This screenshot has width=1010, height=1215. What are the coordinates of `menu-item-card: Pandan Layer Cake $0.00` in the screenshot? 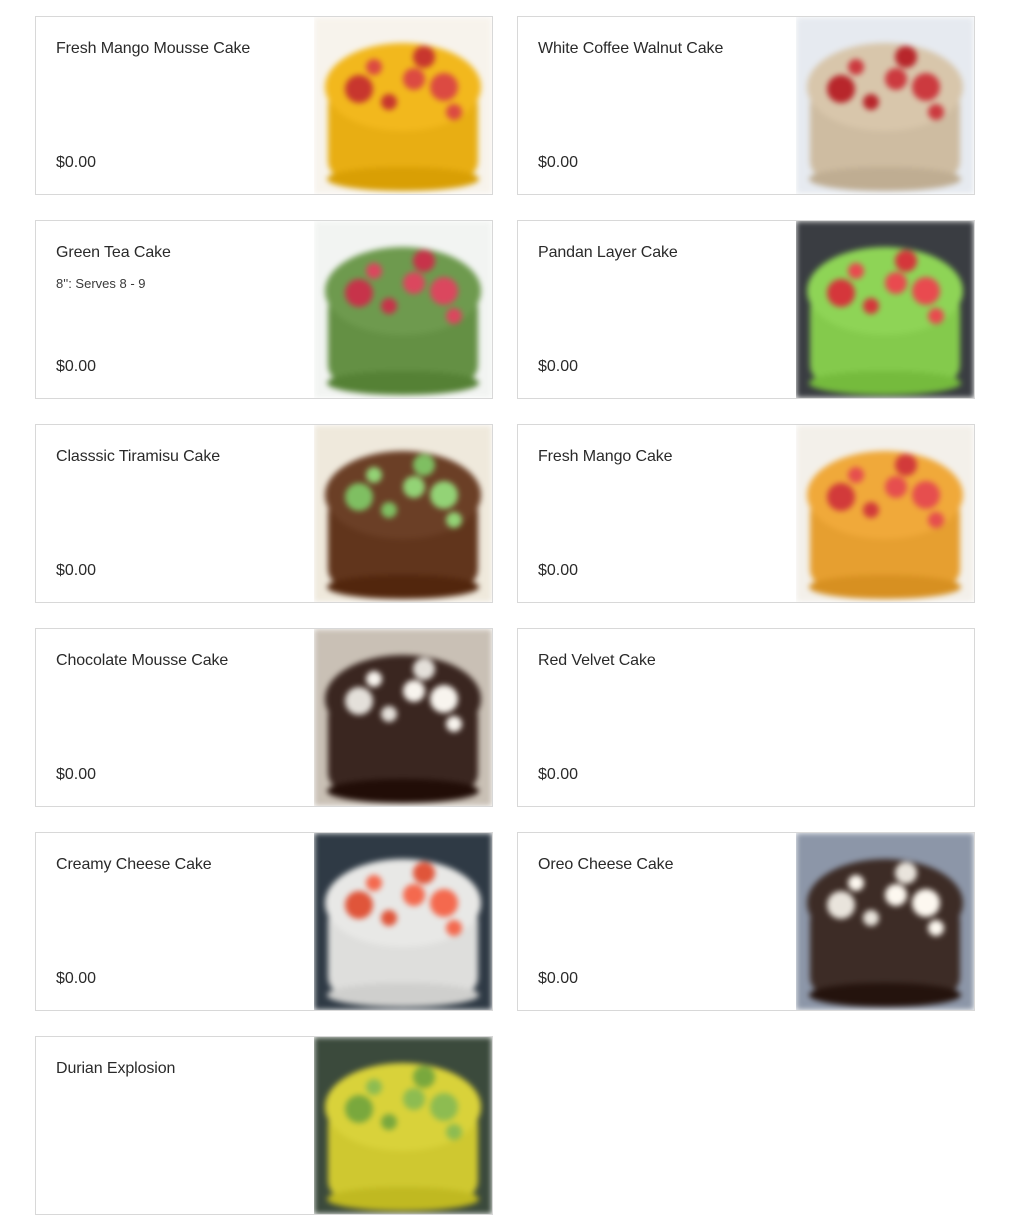 It's located at (746, 309).